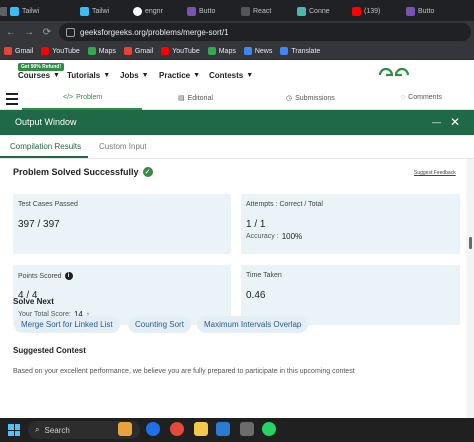 The width and height of the screenshot is (474, 442). What do you see at coordinates (67, 324) in the screenshot?
I see `solve-next-chip: Merge Sort for Linked List` at bounding box center [67, 324].